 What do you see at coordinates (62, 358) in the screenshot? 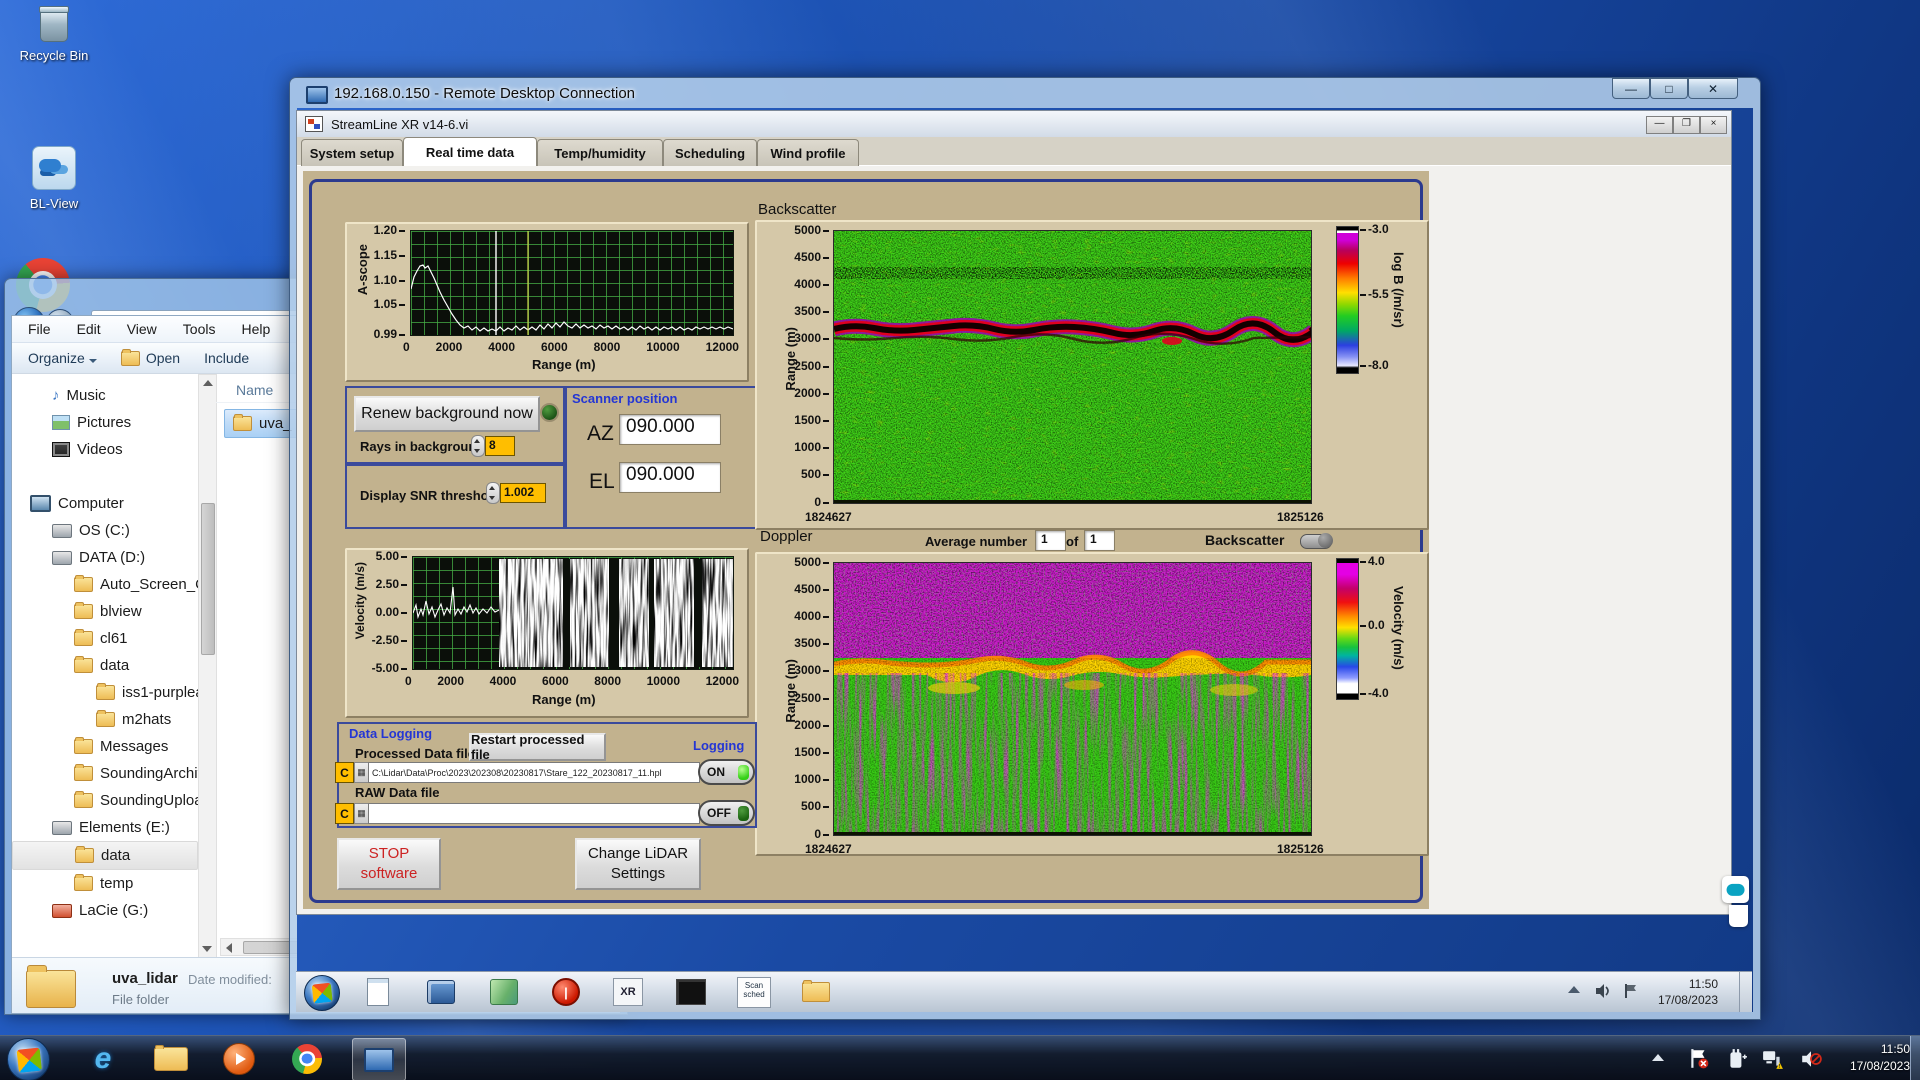
I see `organize-button: Organize` at bounding box center [62, 358].